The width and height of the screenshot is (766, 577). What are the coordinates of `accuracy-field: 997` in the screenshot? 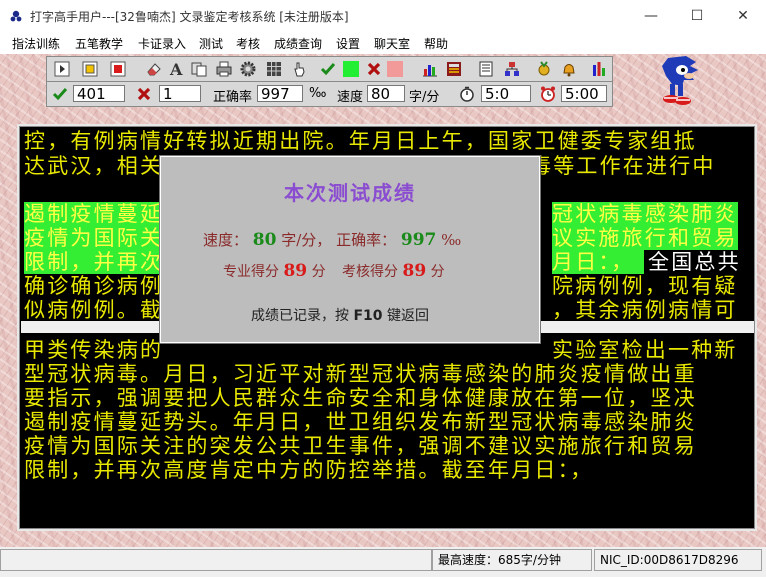 It's located at (280, 94).